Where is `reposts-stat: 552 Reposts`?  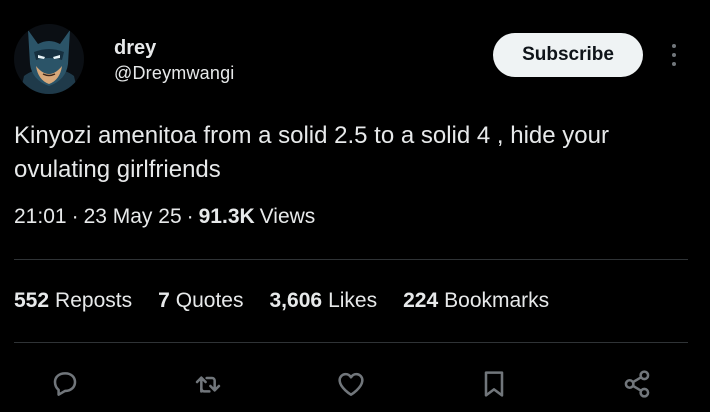
reposts-stat: 552 Reposts is located at coordinates (73, 301).